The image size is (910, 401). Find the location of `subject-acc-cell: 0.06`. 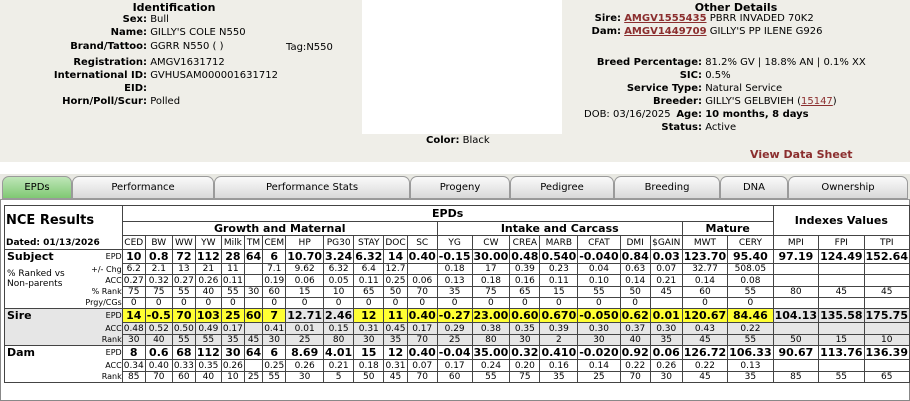

subject-acc-cell: 0.06 is located at coordinates (422, 280).